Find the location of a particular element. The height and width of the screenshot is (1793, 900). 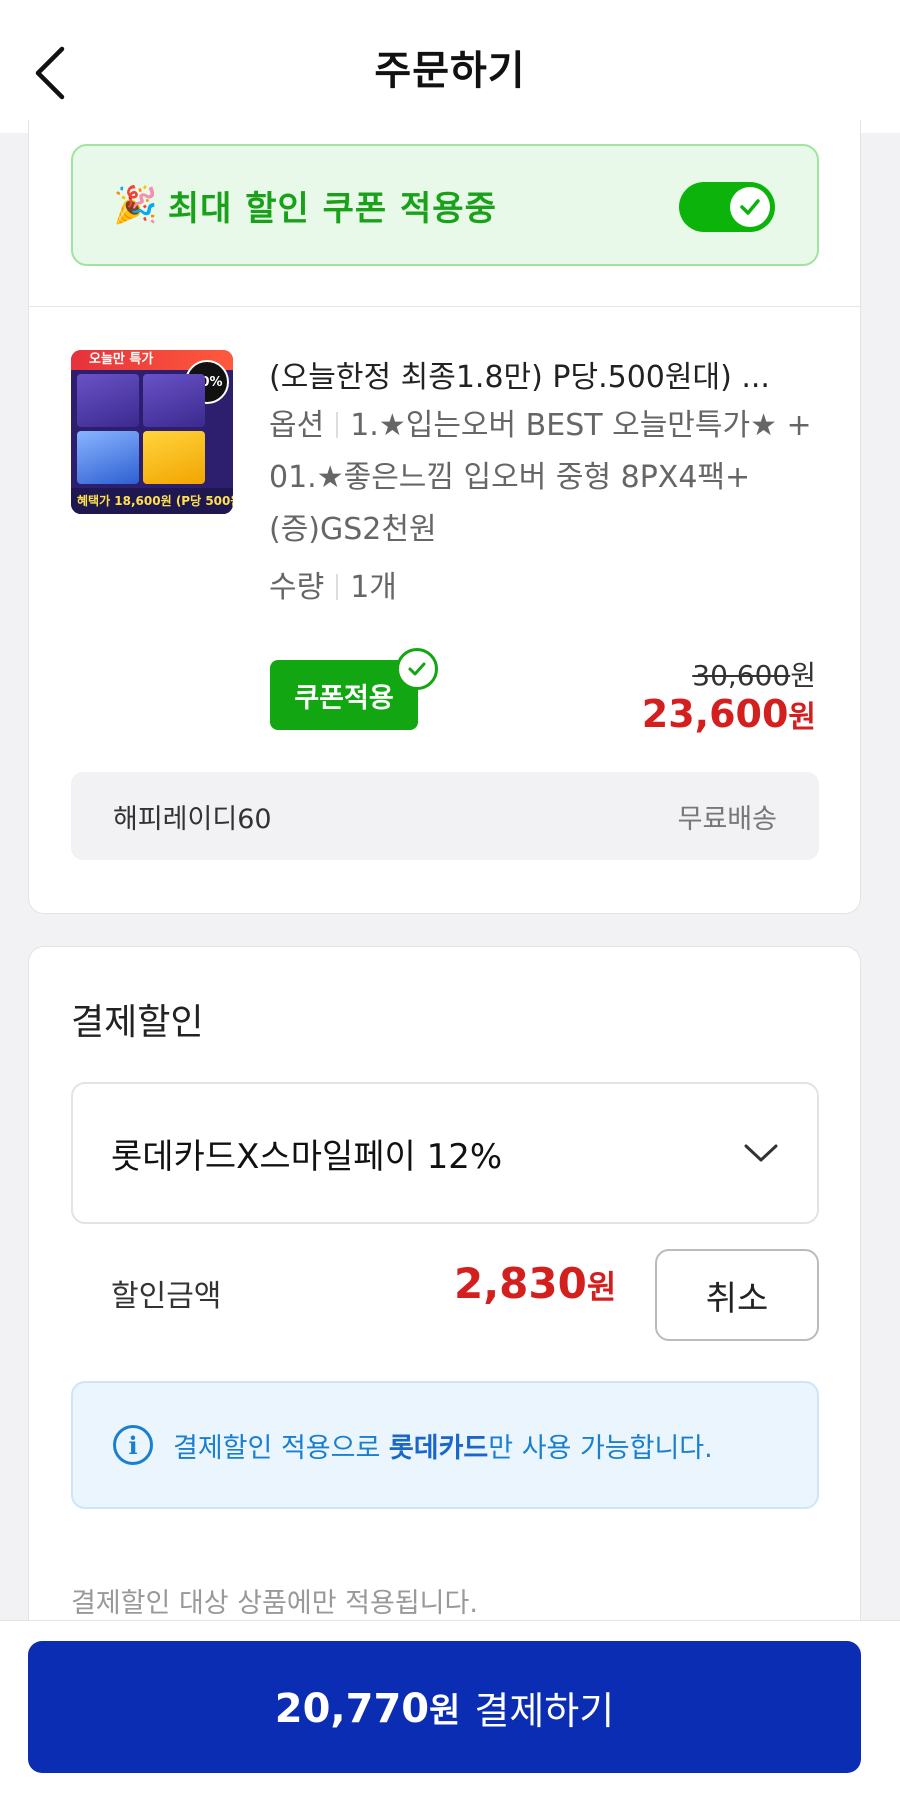

party-popper-icon: 🎉 is located at coordinates (135, 205).